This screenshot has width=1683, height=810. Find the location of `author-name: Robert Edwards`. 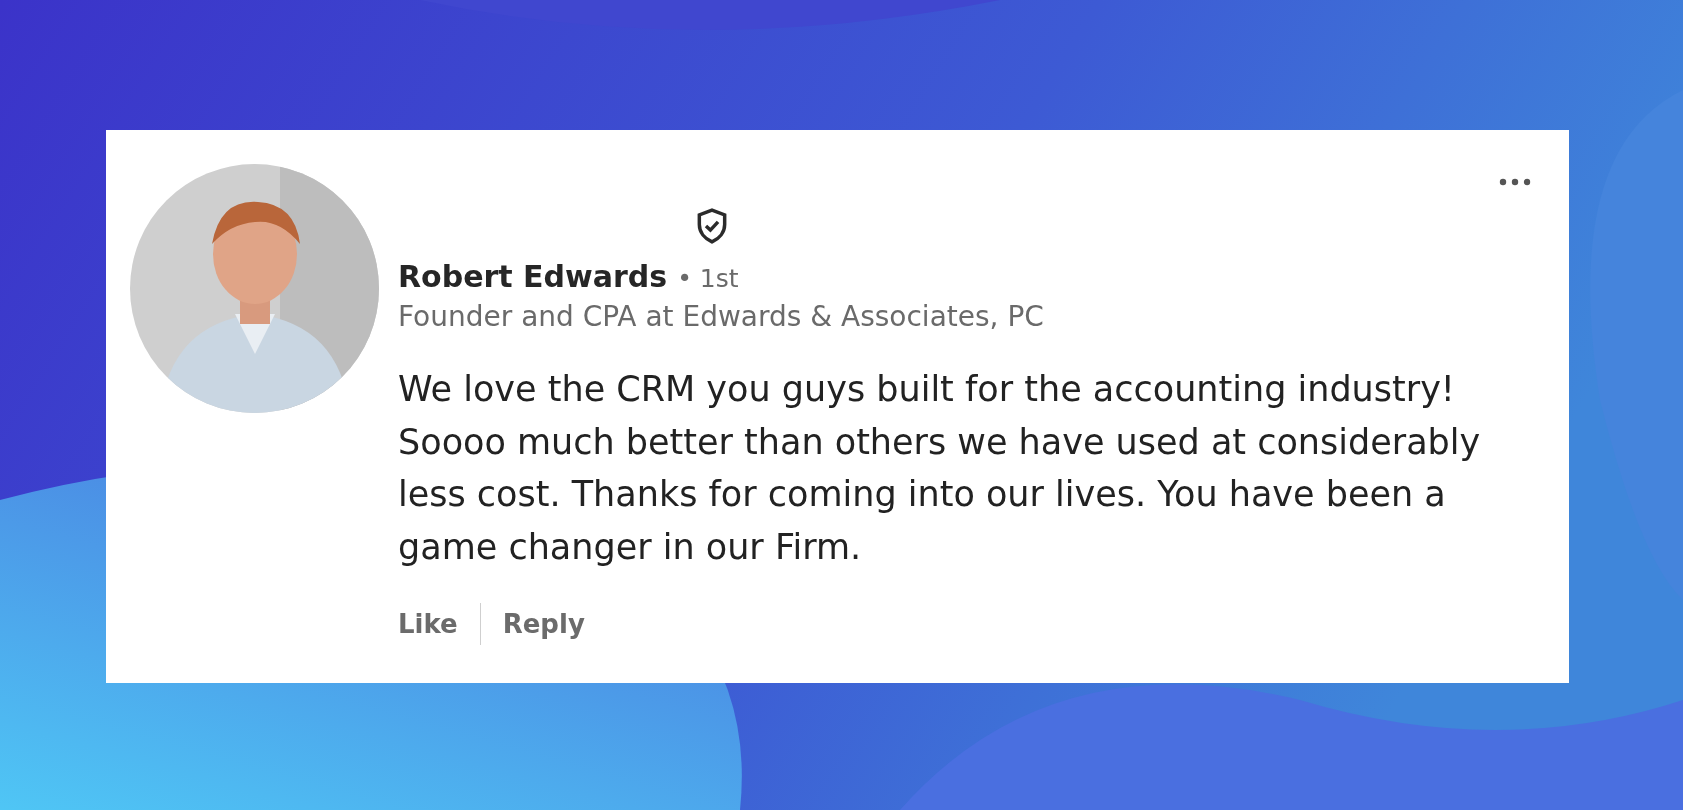

author-name: Robert Edwards is located at coordinates (533, 276).